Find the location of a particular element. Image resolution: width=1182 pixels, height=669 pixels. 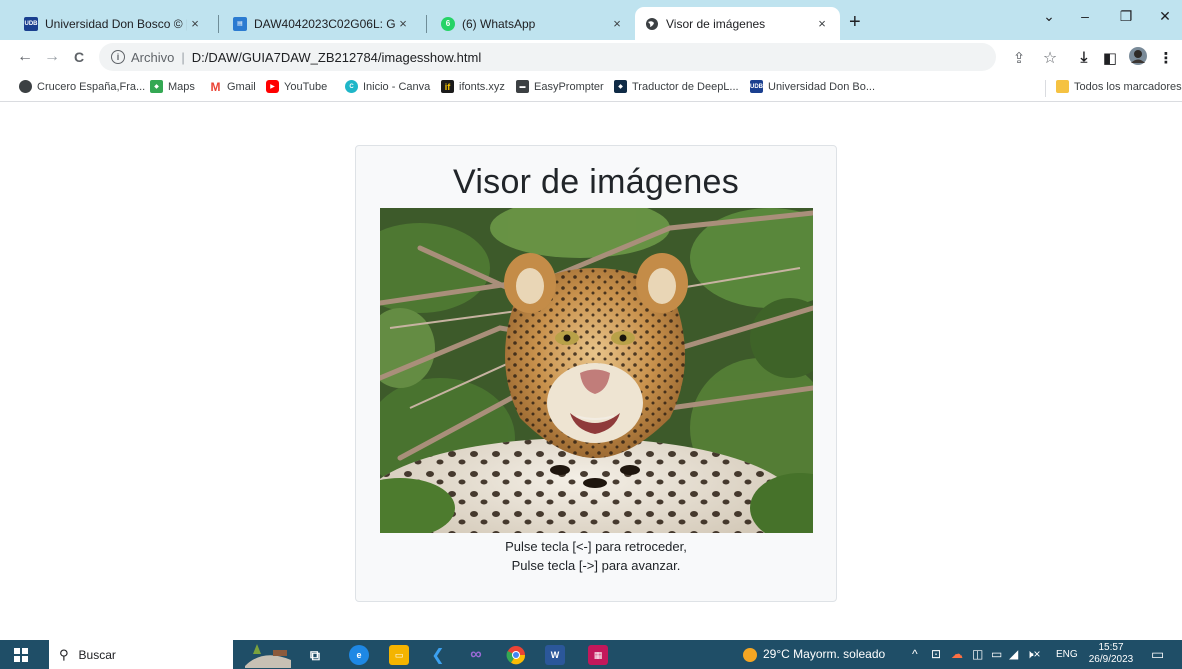

language-indicator: ENG is located at coordinates (1067, 654).